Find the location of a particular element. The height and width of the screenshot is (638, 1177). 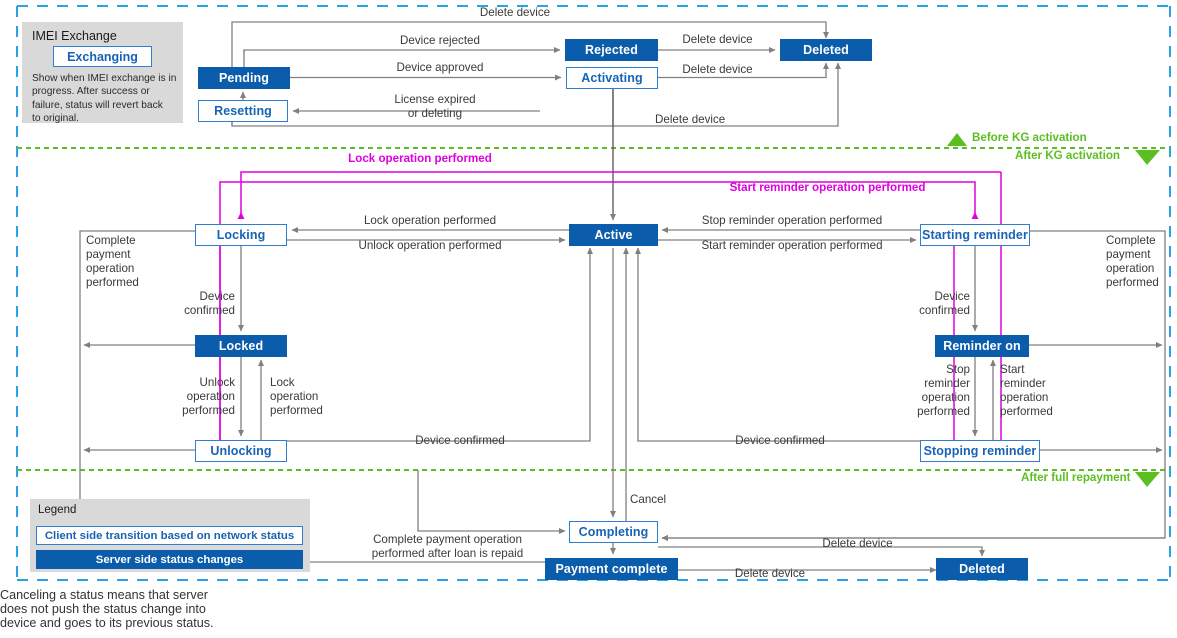

label-stop-reminder-performed: Stop reminder operation performed is located at coordinates (943, 391).